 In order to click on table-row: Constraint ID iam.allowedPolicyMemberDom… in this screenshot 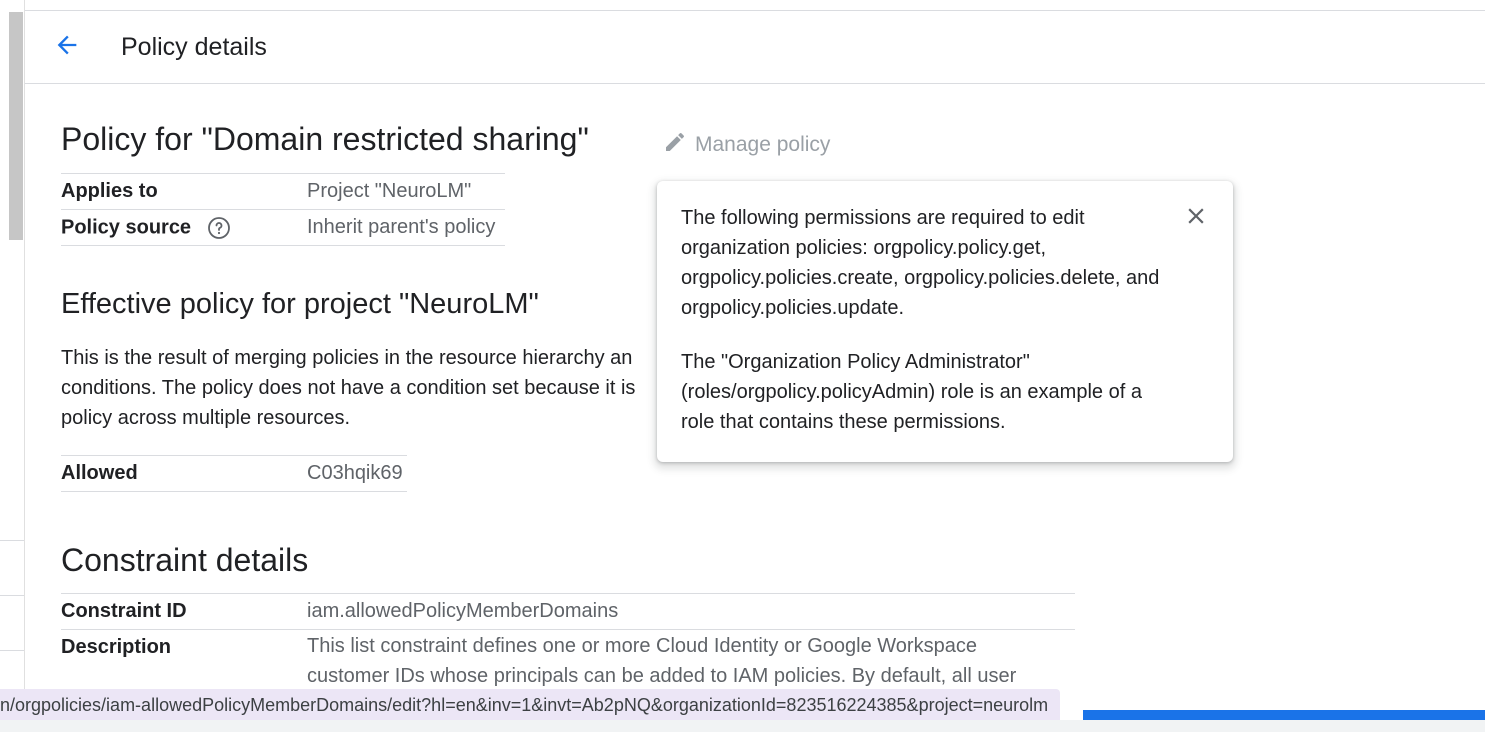, I will do `click(568, 611)`.